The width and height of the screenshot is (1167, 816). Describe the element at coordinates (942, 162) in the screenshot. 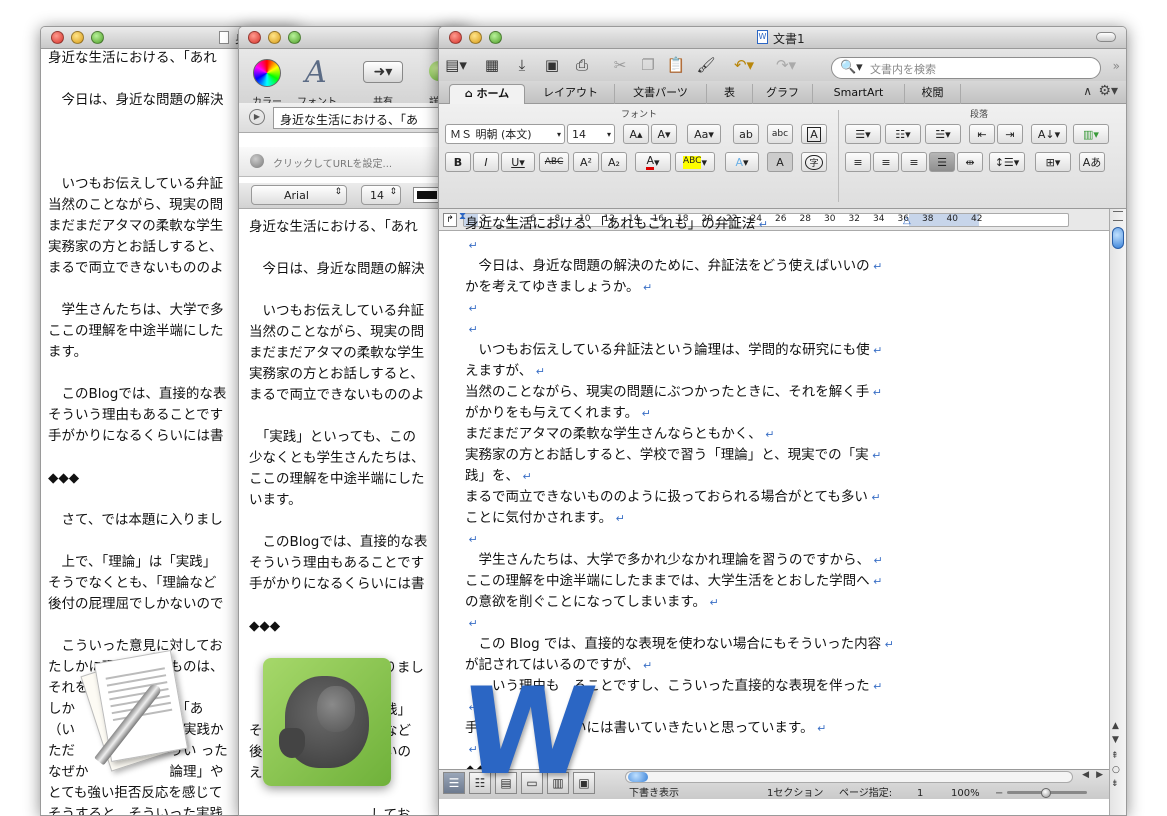

I see `justify-button: ☰` at that location.